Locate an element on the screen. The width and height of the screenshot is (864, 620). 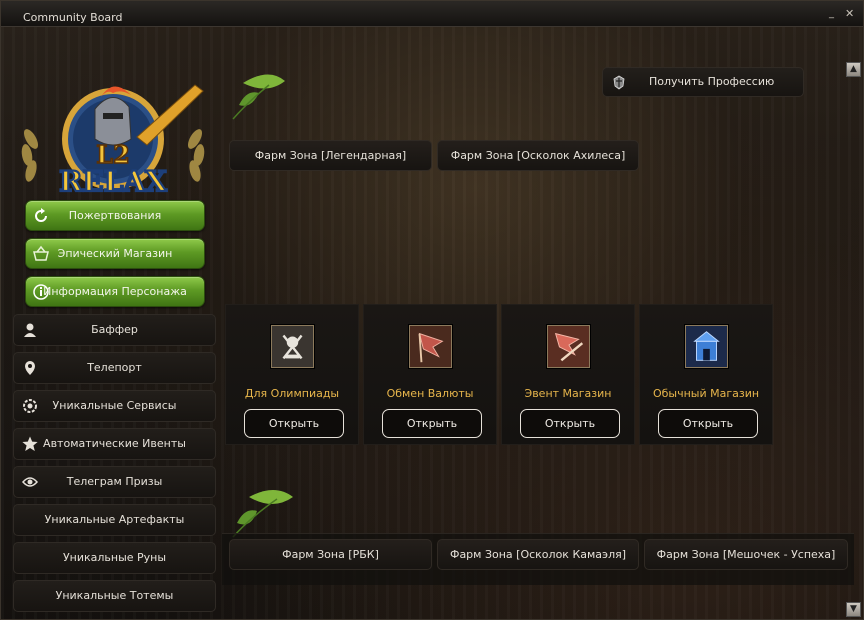
farm-zone-legendary-button: Фарм Зона [Легендарная] is located at coordinates (330, 155).